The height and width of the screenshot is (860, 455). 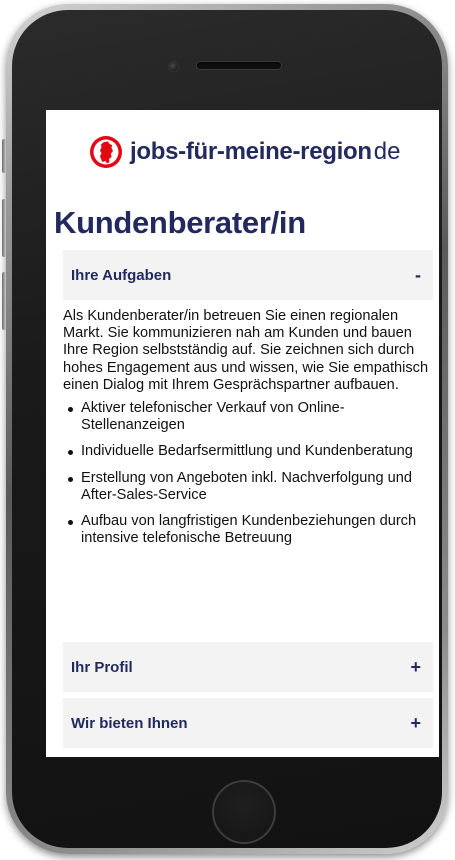 I want to click on front-camera-icon, so click(x=173, y=66).